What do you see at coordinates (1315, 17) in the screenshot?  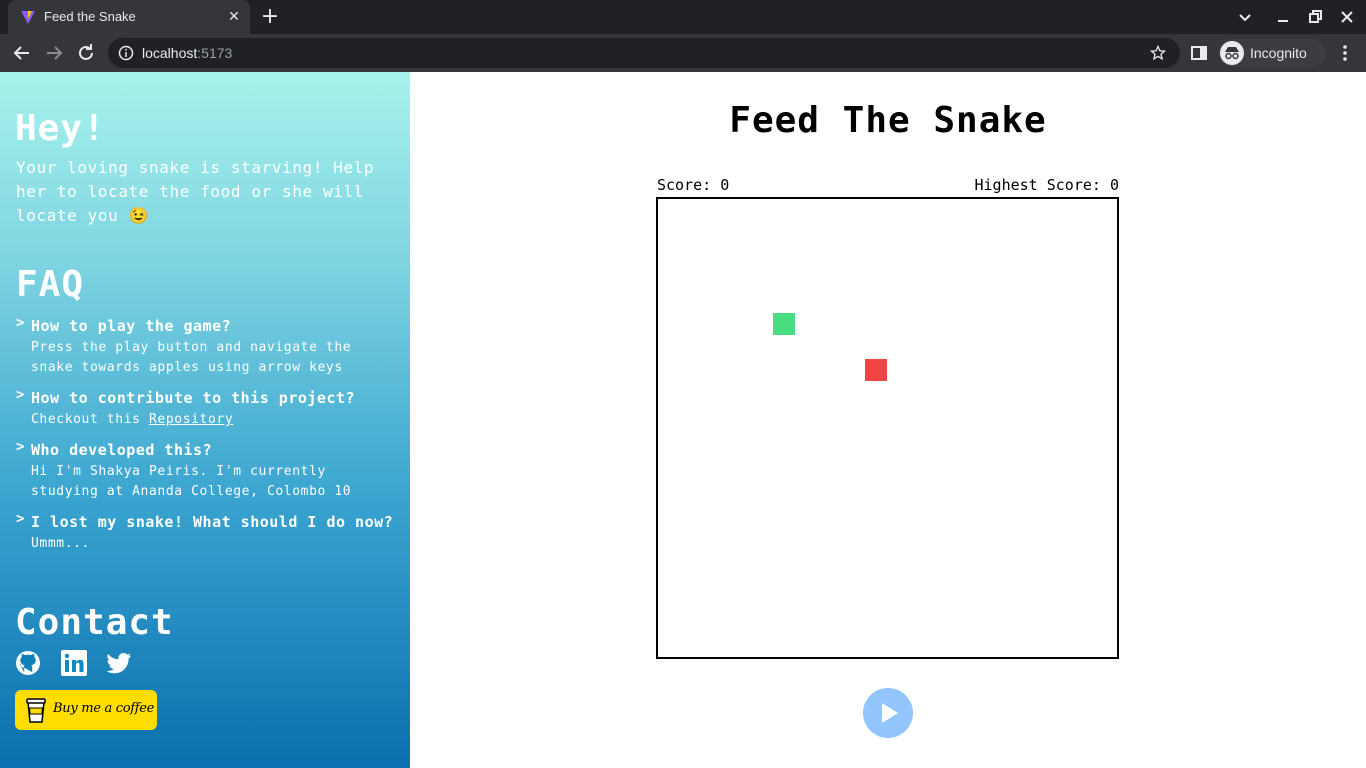 I see `restore-icon` at bounding box center [1315, 17].